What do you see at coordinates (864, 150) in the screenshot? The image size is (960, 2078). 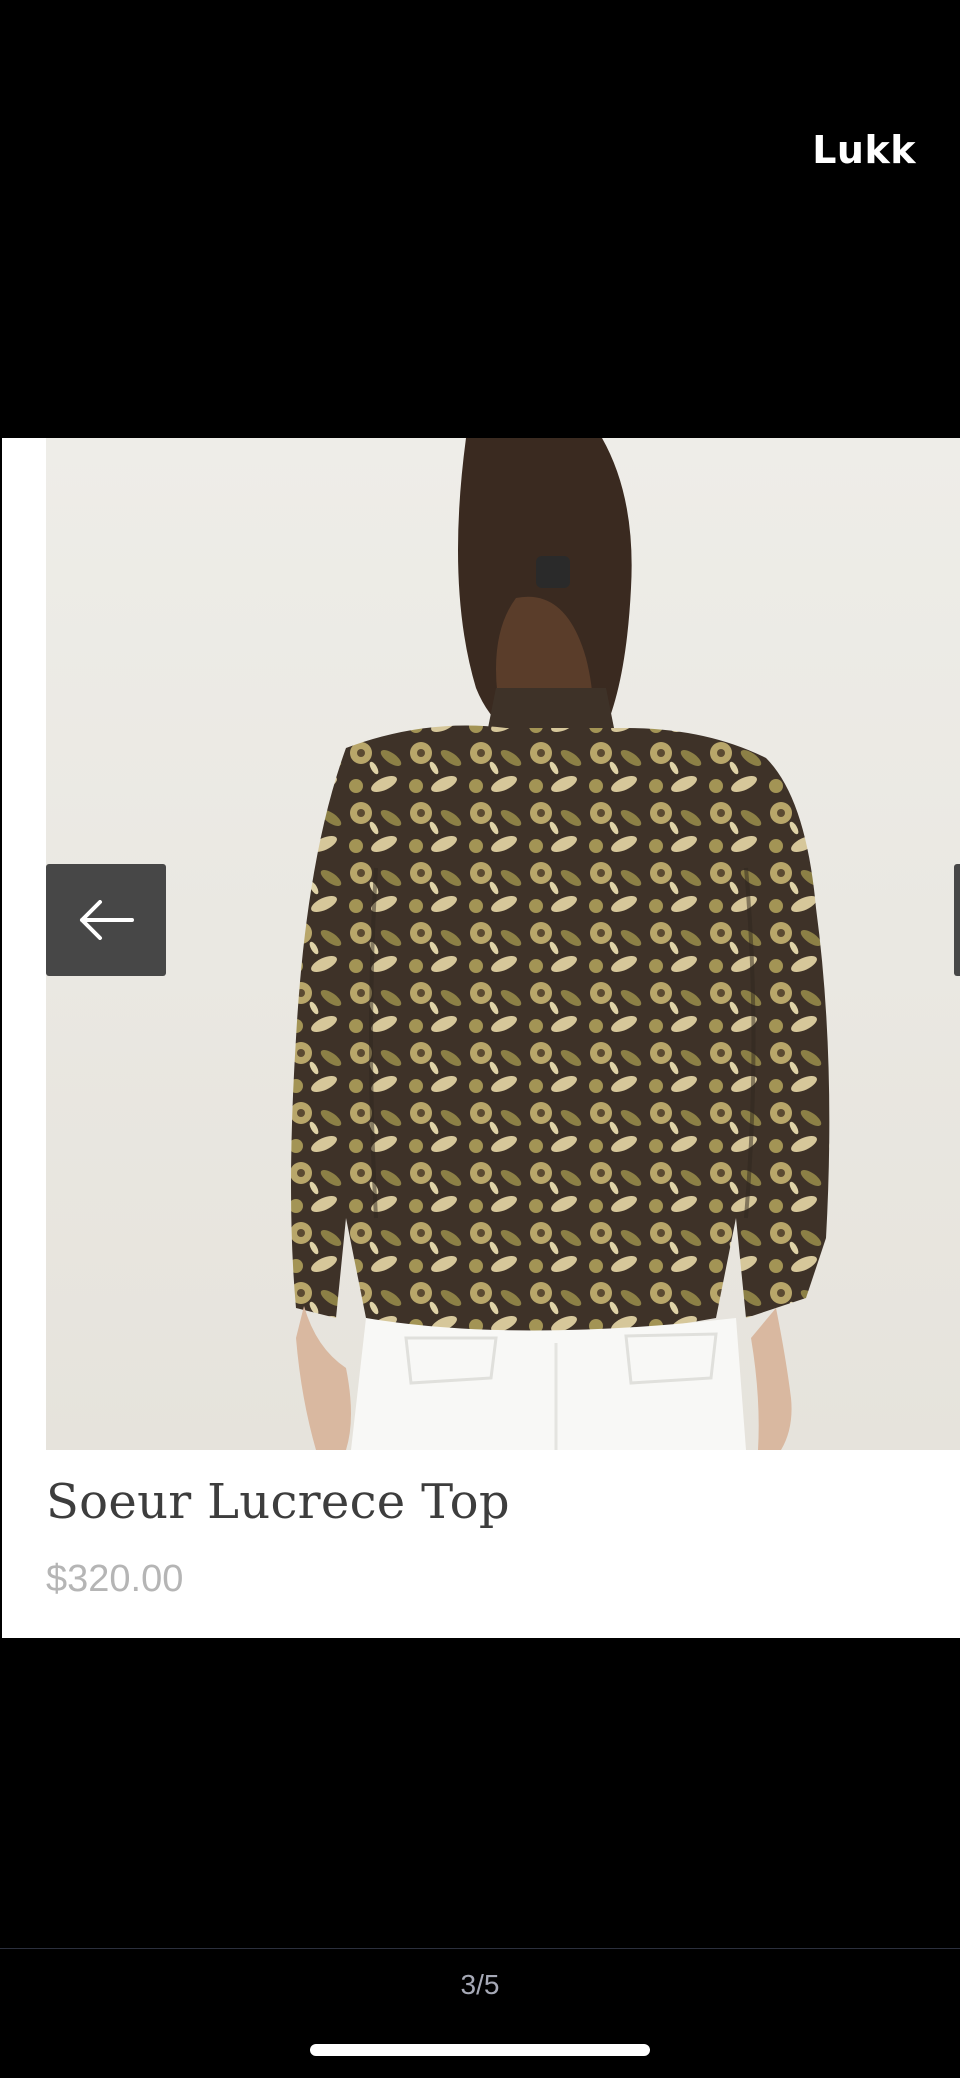 I see `close-button: Lukk` at bounding box center [864, 150].